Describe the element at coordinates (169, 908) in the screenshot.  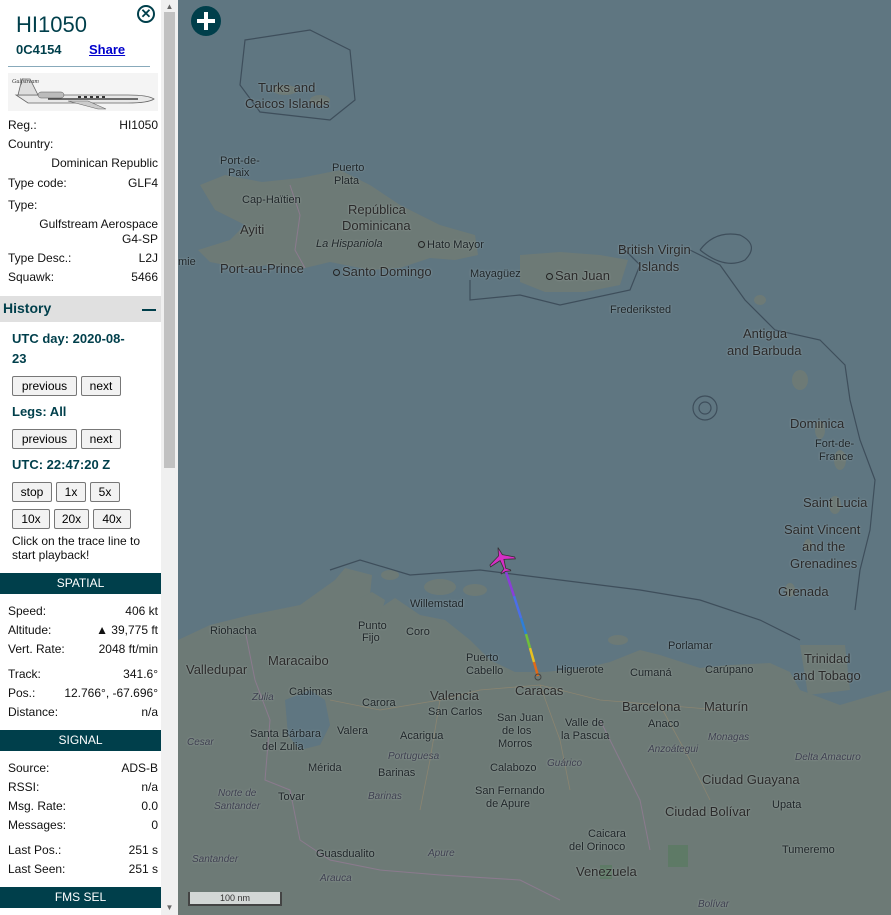
I see `scroll-down-icon: ▼` at that location.